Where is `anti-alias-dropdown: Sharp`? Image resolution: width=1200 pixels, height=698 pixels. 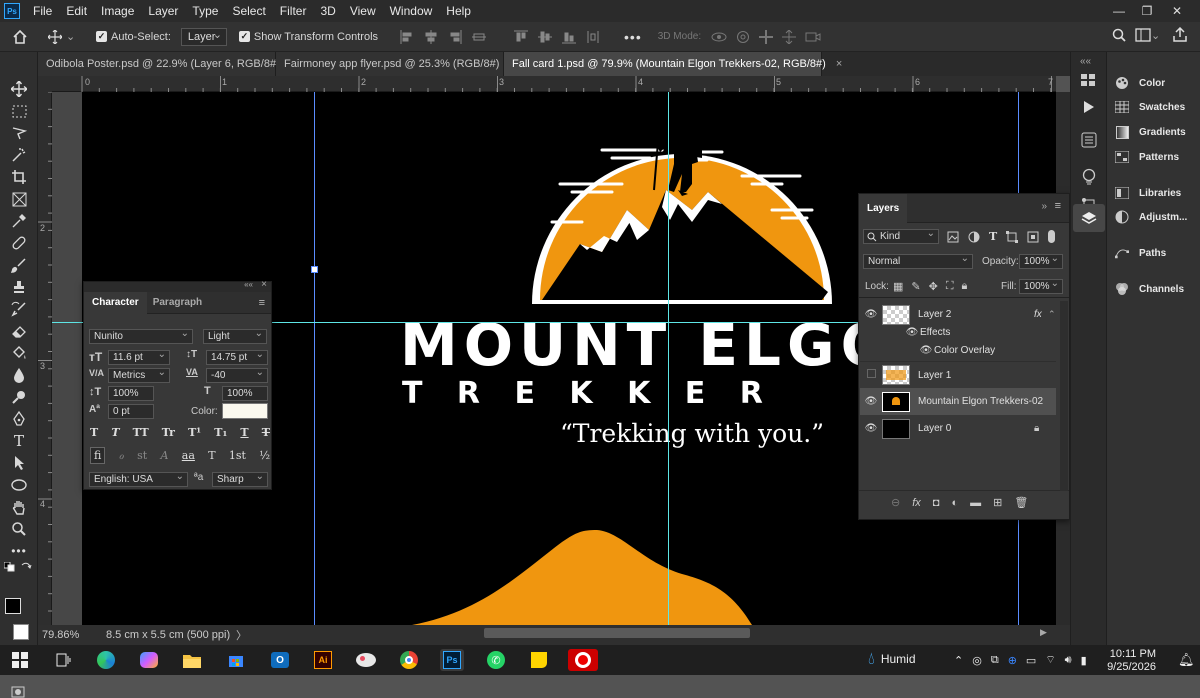
anti-alias-dropdown: Sharp is located at coordinates (240, 479).